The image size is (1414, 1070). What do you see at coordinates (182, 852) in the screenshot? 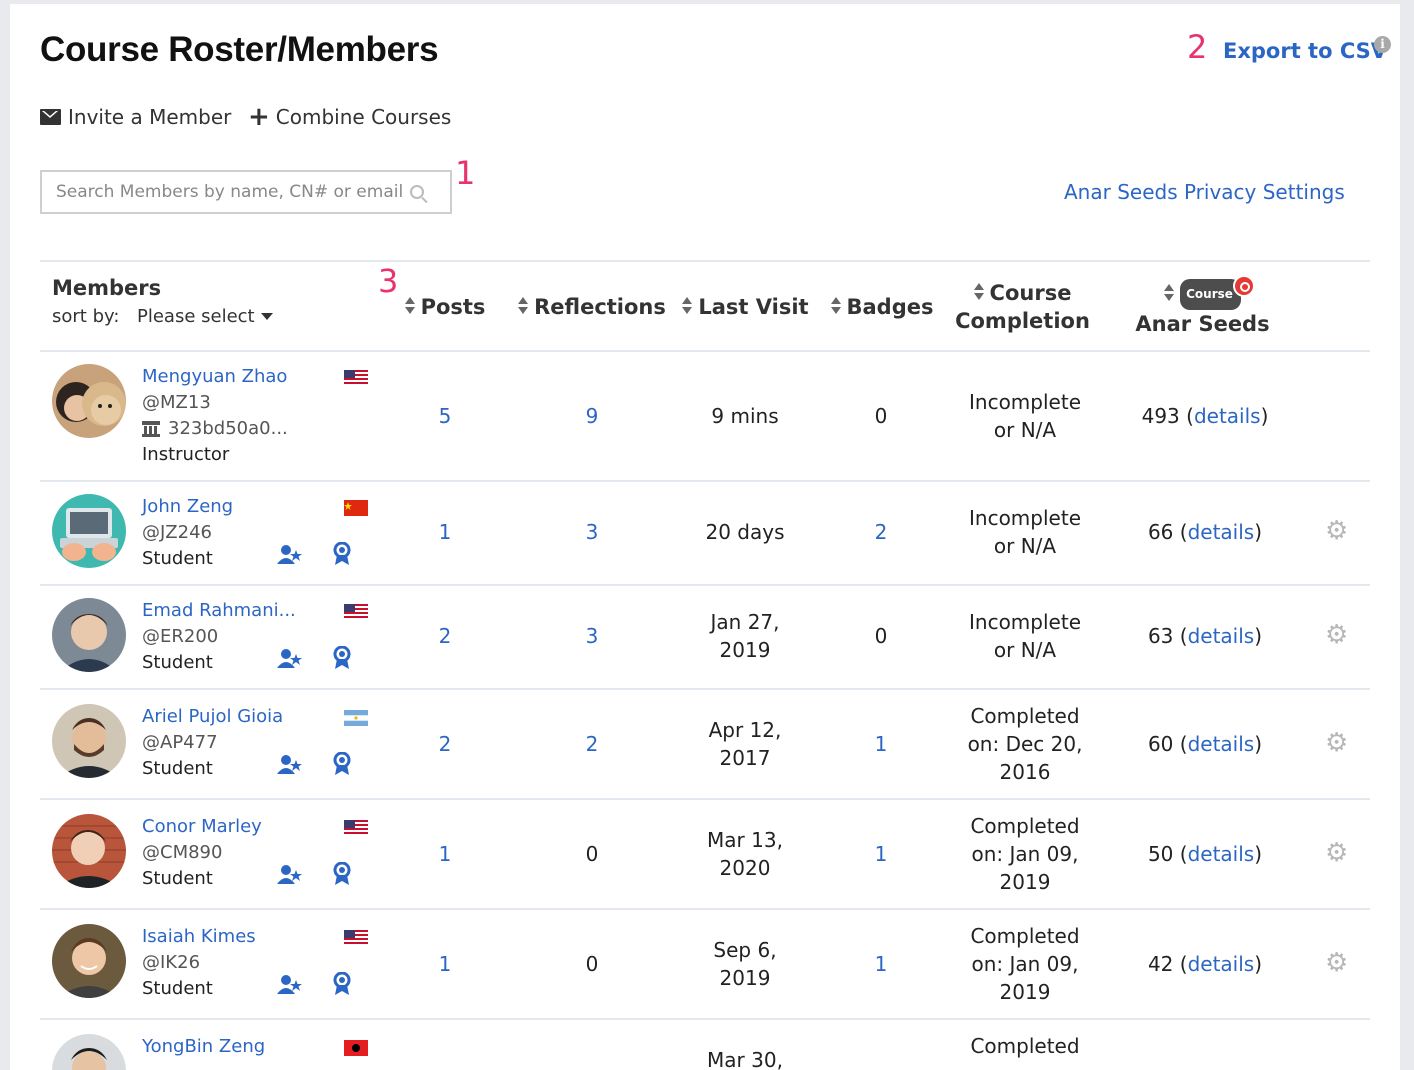
I see `member-handle: @CM890` at bounding box center [182, 852].